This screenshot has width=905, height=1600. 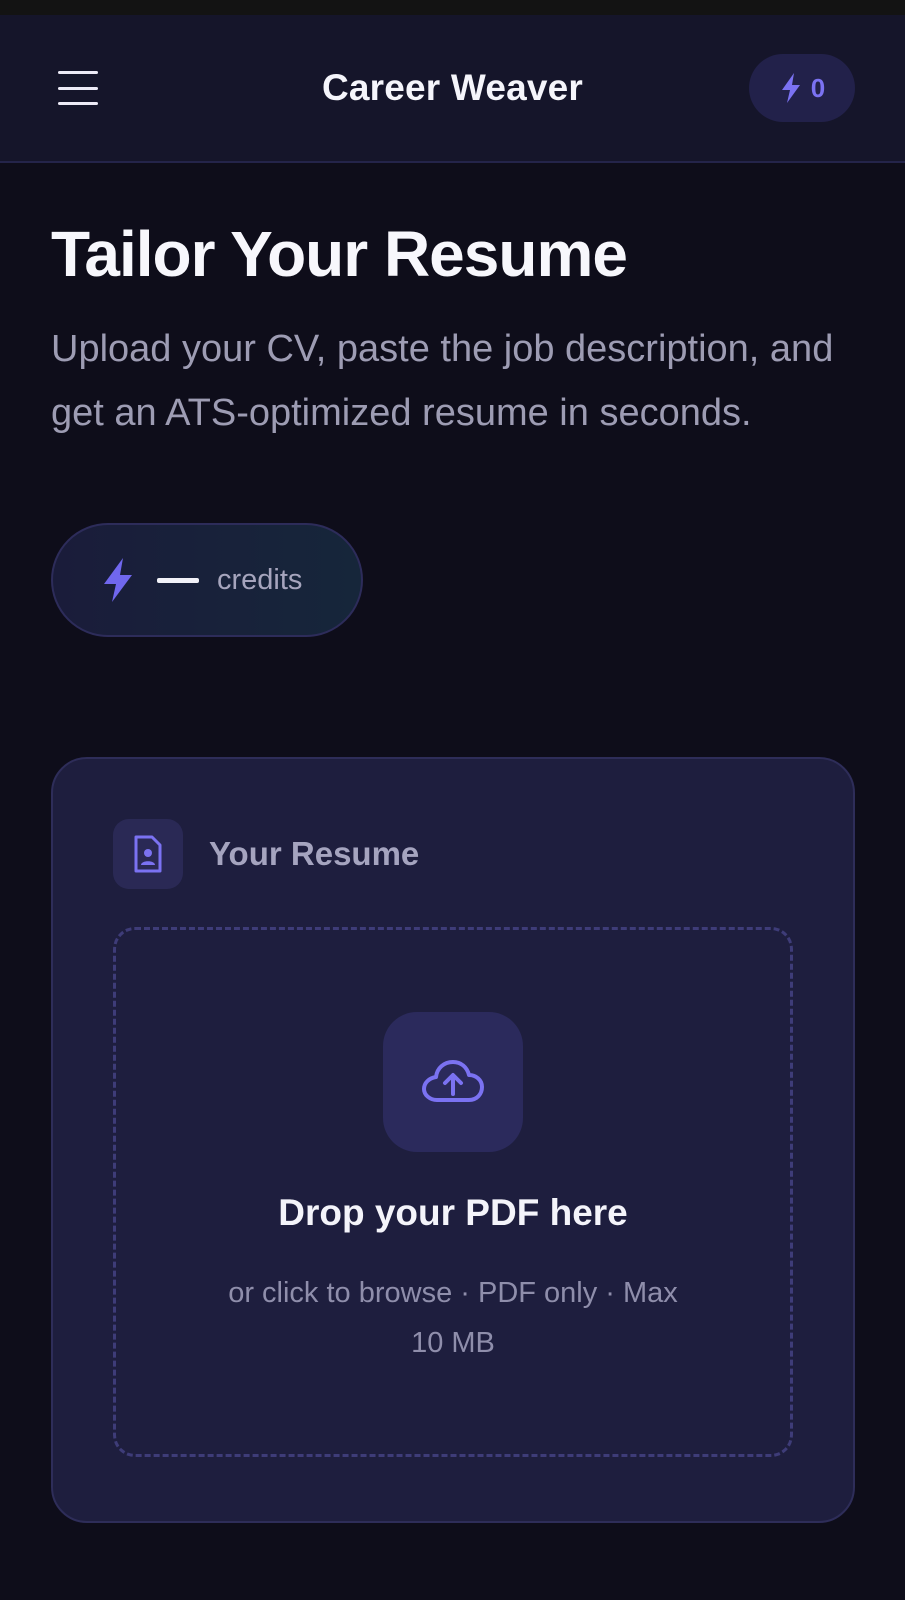 I want to click on upload-icon-box, so click(x=453, y=1082).